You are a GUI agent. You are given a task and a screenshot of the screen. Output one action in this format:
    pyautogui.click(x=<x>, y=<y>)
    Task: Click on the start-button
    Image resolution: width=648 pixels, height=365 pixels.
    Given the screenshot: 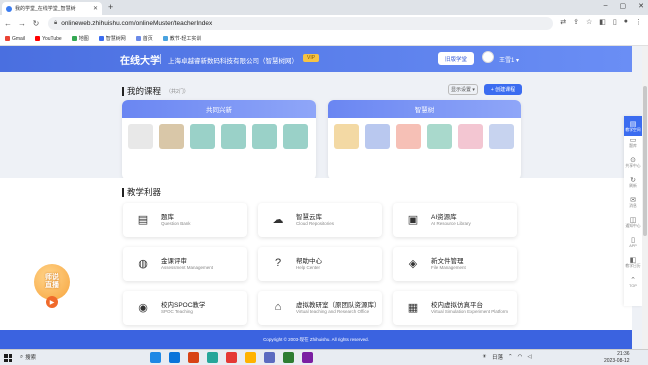 What is the action you would take?
    pyautogui.click(x=8, y=358)
    